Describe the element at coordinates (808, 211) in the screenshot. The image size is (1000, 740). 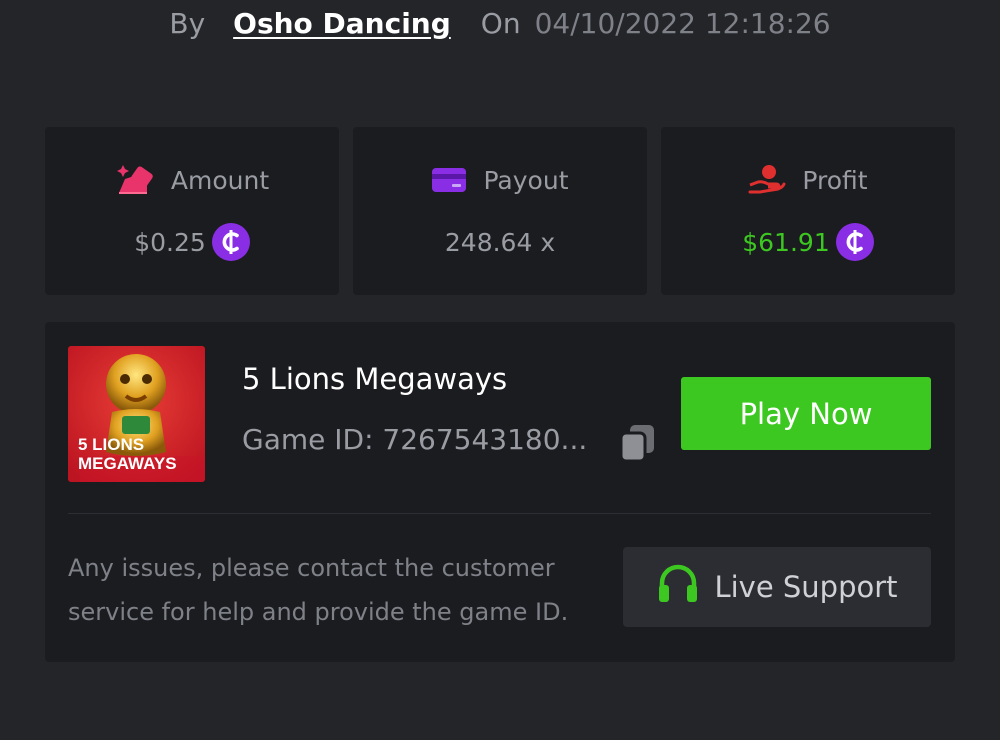
I see `profit-card: Profit $61.91` at that location.